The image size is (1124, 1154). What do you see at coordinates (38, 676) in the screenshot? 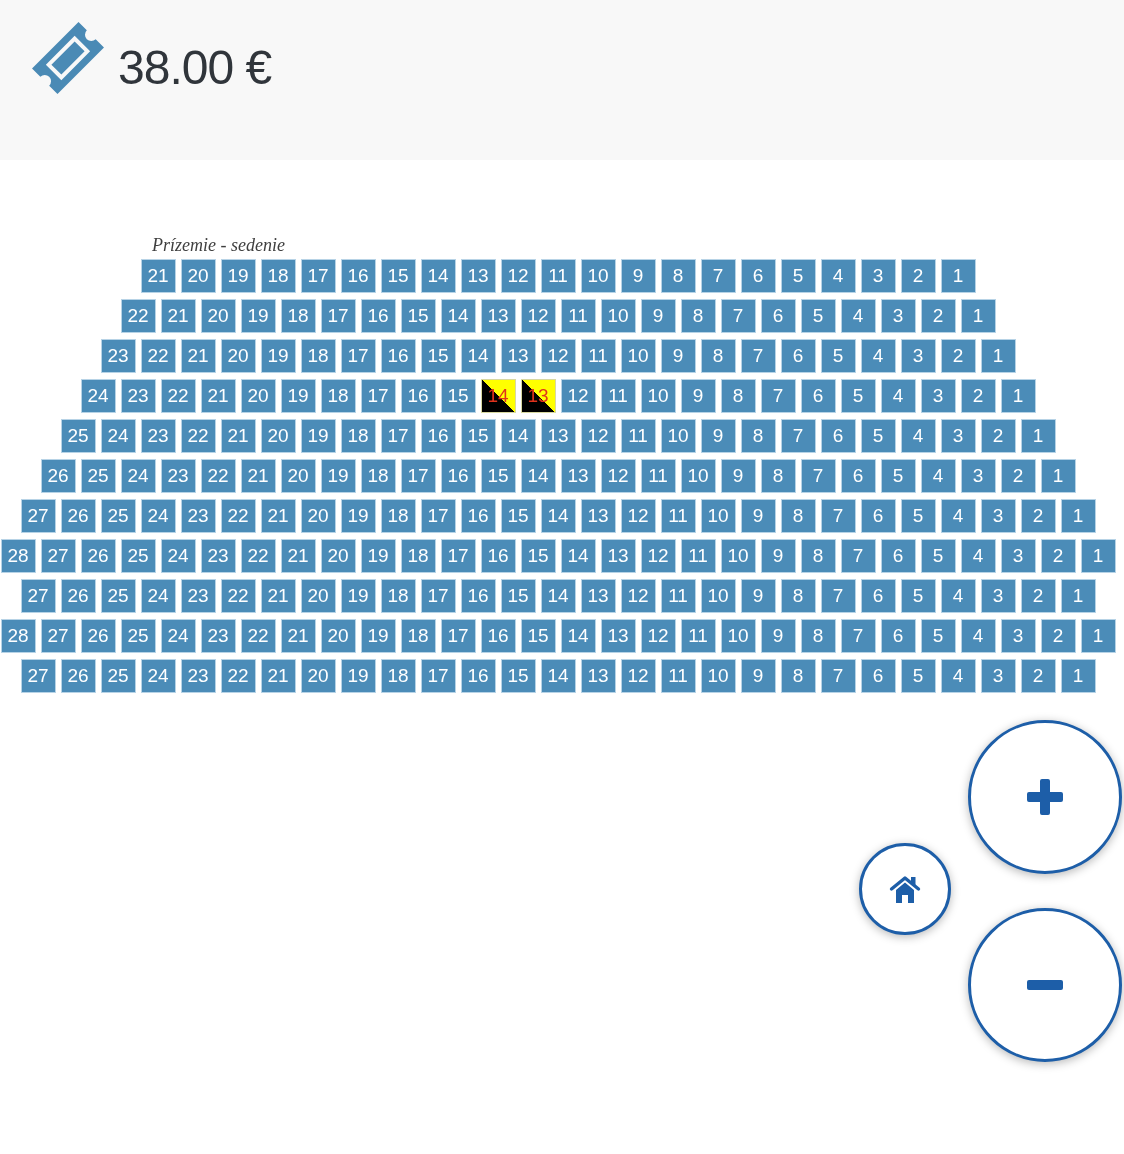
I see `seat: 27` at bounding box center [38, 676].